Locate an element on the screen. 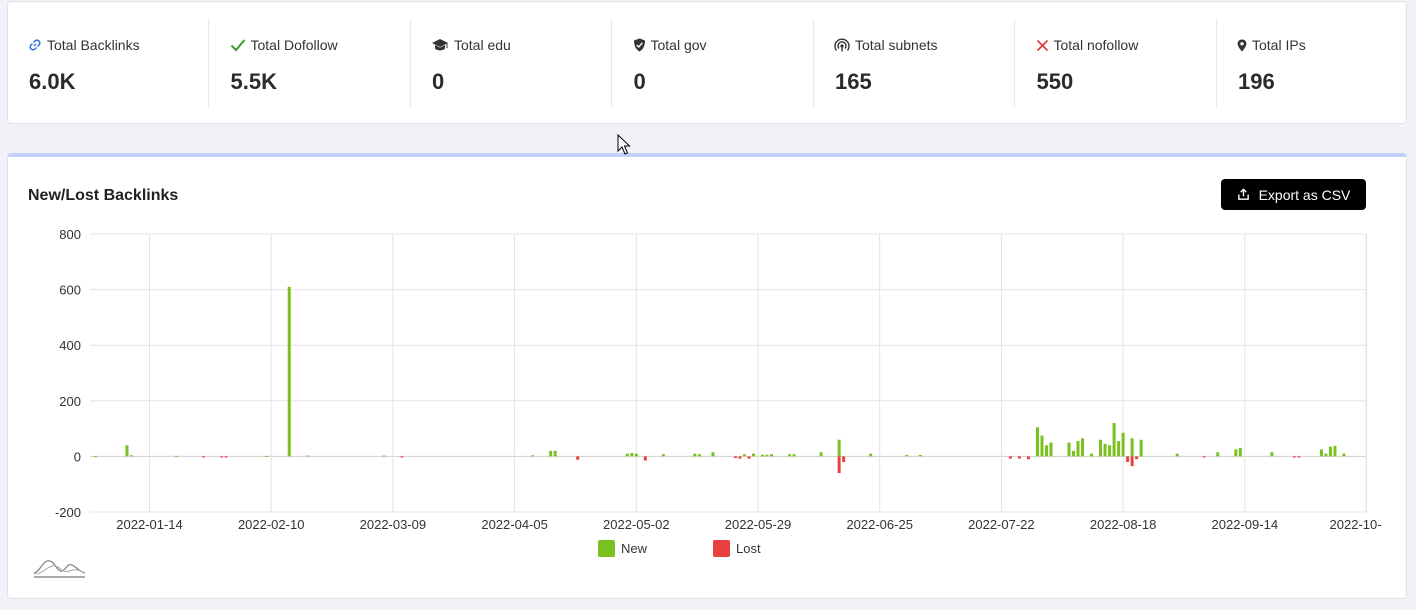 This screenshot has width=1416, height=610. x-tick-label: 2022-05-02 is located at coordinates (636, 524).